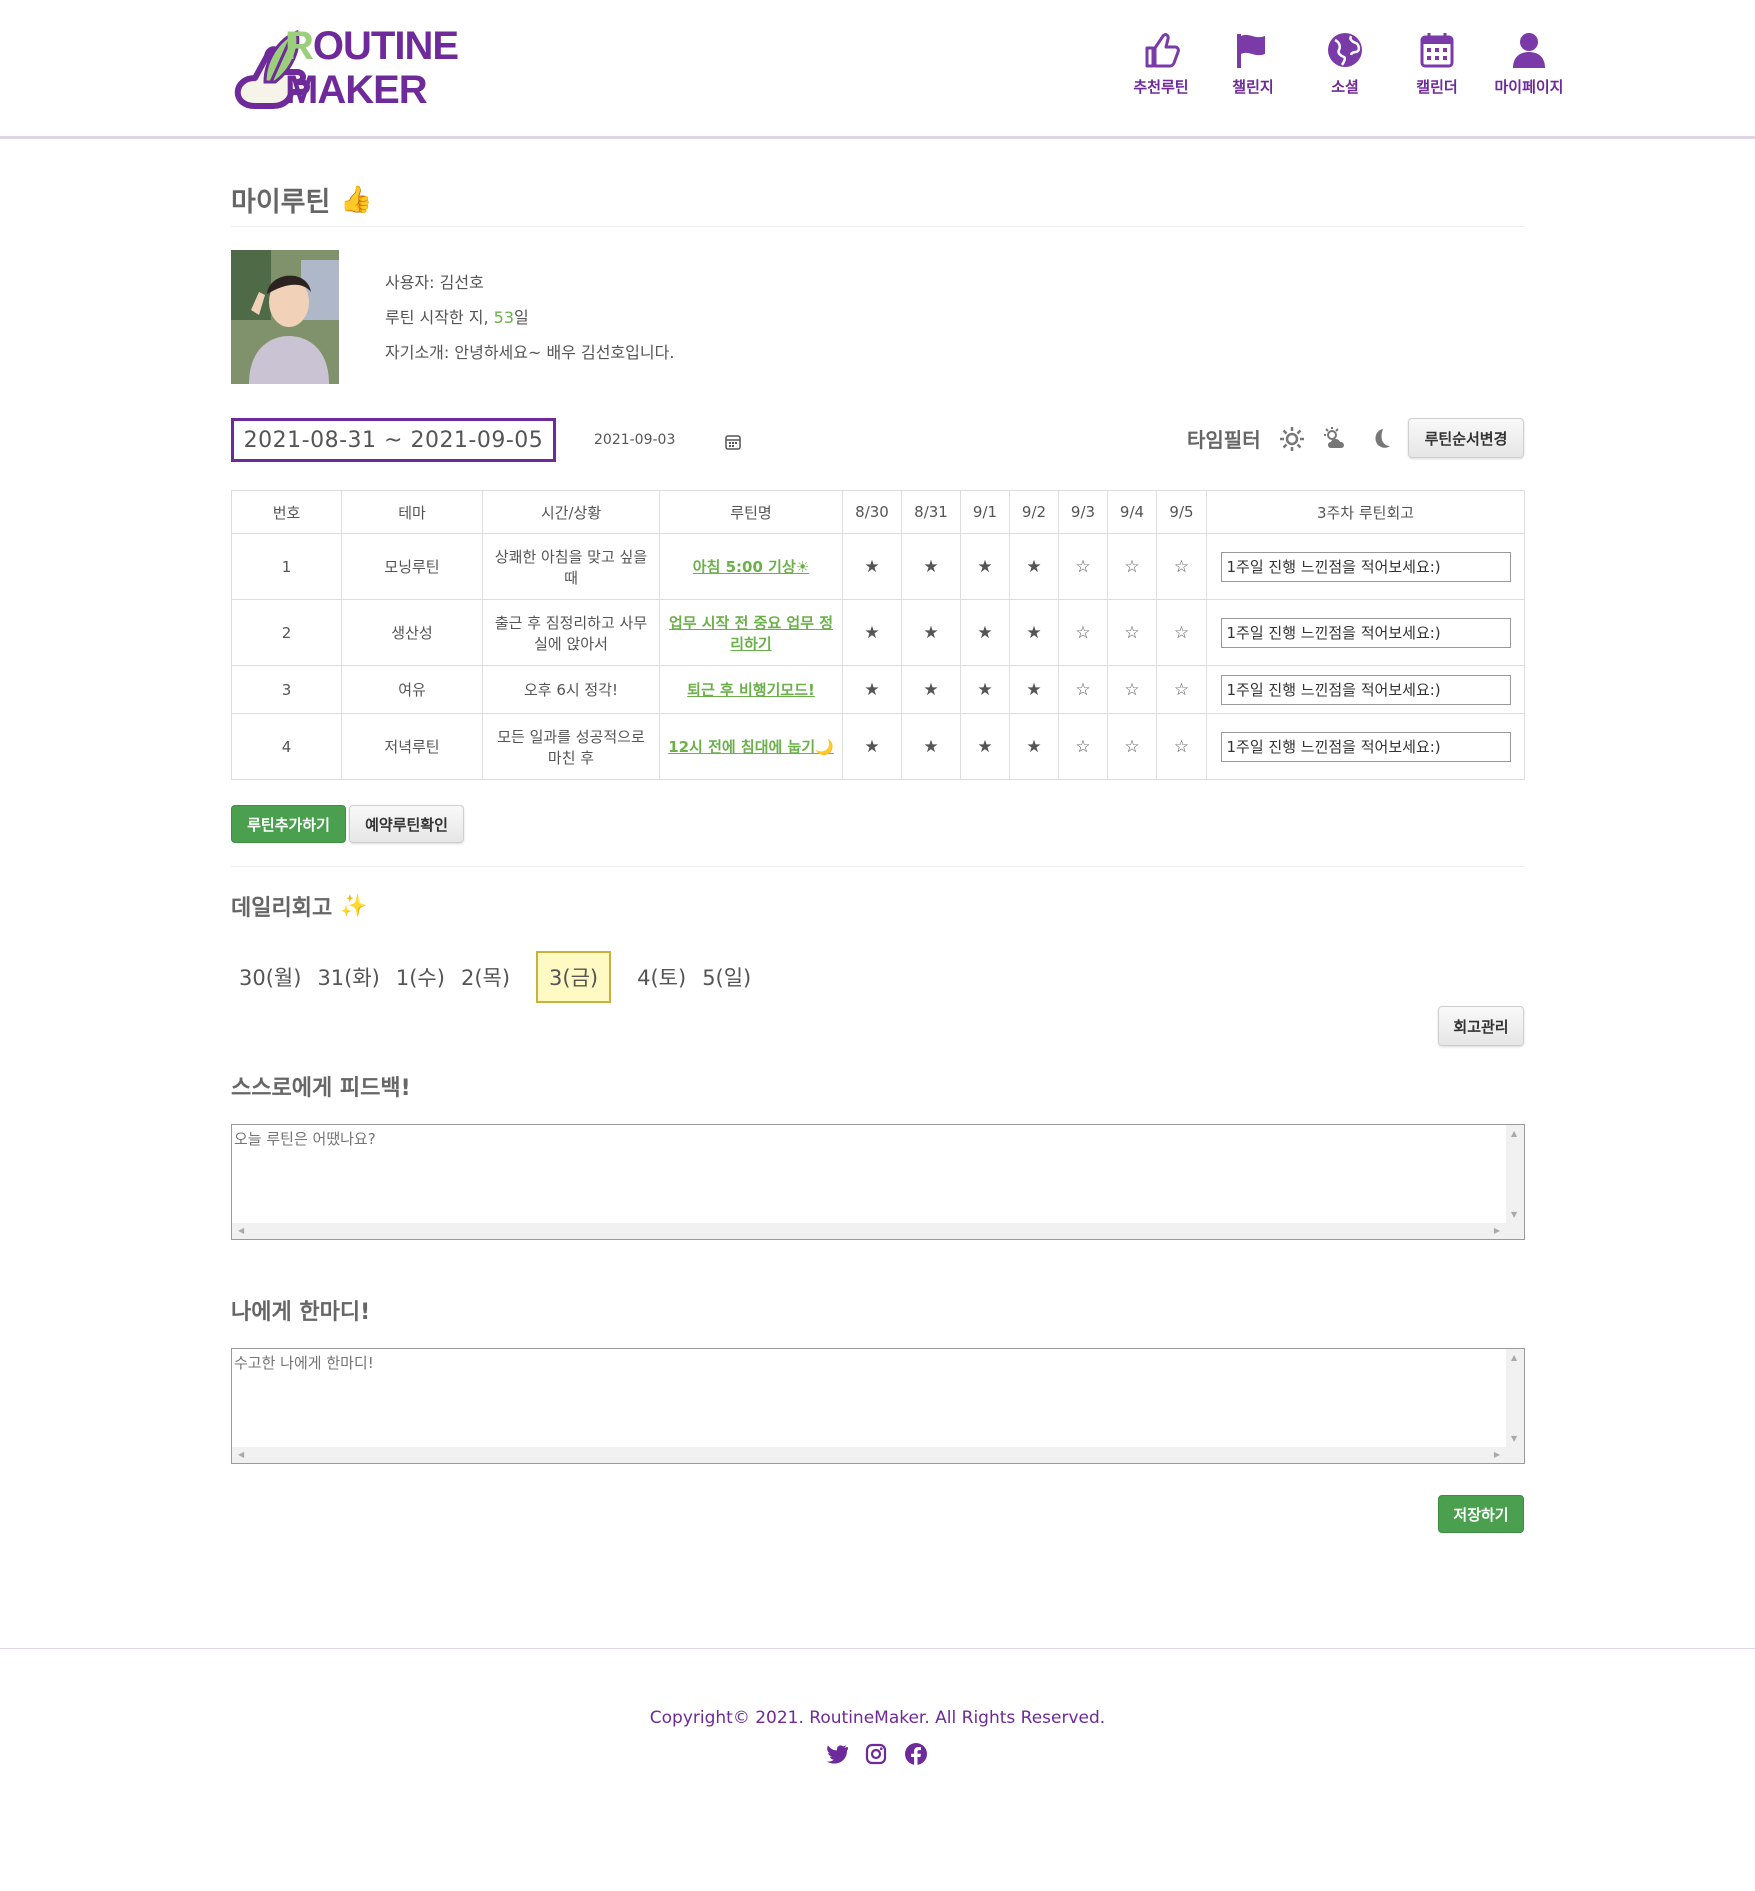 This screenshot has height=1891, width=1755. Describe the element at coordinates (1529, 63) in the screenshot. I see `nav-item-mypage: 마이페이지` at that location.